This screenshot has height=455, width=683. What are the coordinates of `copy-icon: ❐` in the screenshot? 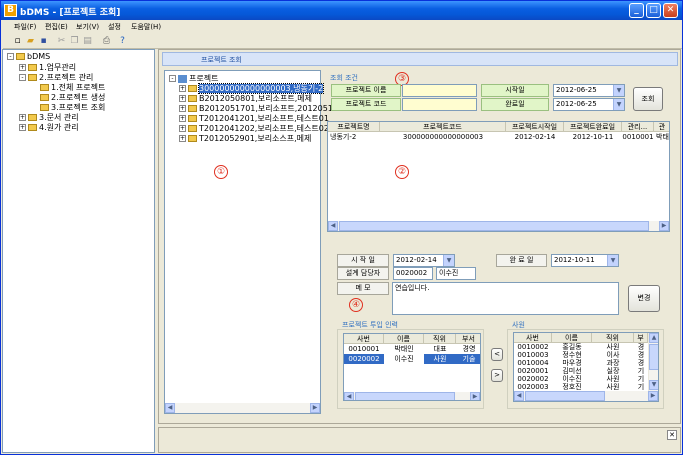 It's located at (74, 41).